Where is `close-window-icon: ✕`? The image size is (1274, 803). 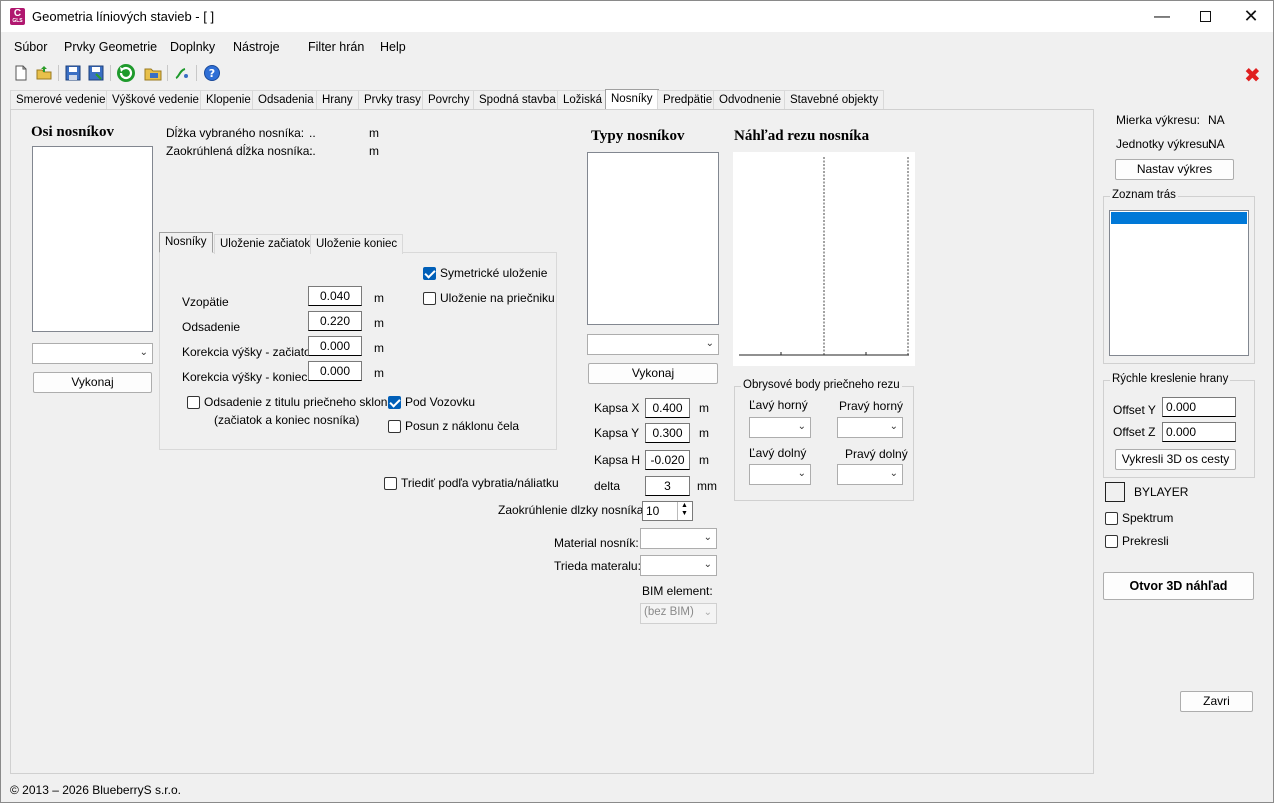
close-window-icon: ✕ is located at coordinates (1250, 16).